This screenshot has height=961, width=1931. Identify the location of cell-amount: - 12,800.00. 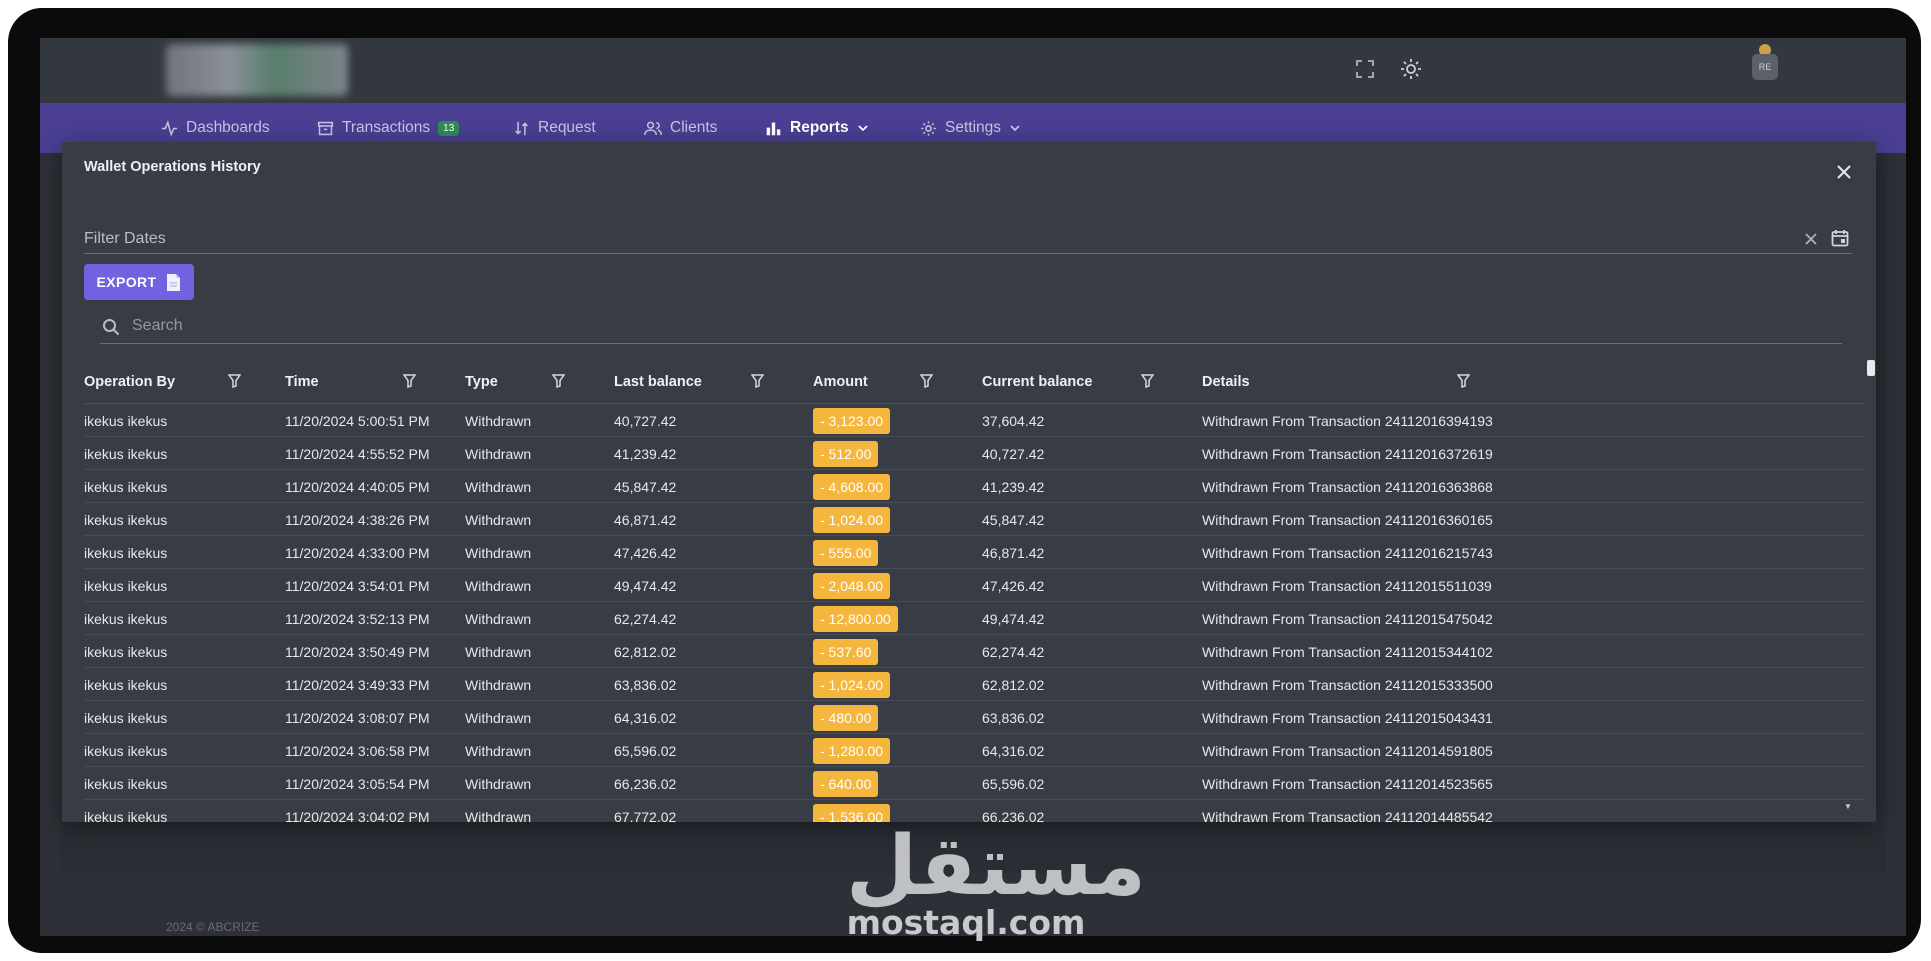
(855, 618).